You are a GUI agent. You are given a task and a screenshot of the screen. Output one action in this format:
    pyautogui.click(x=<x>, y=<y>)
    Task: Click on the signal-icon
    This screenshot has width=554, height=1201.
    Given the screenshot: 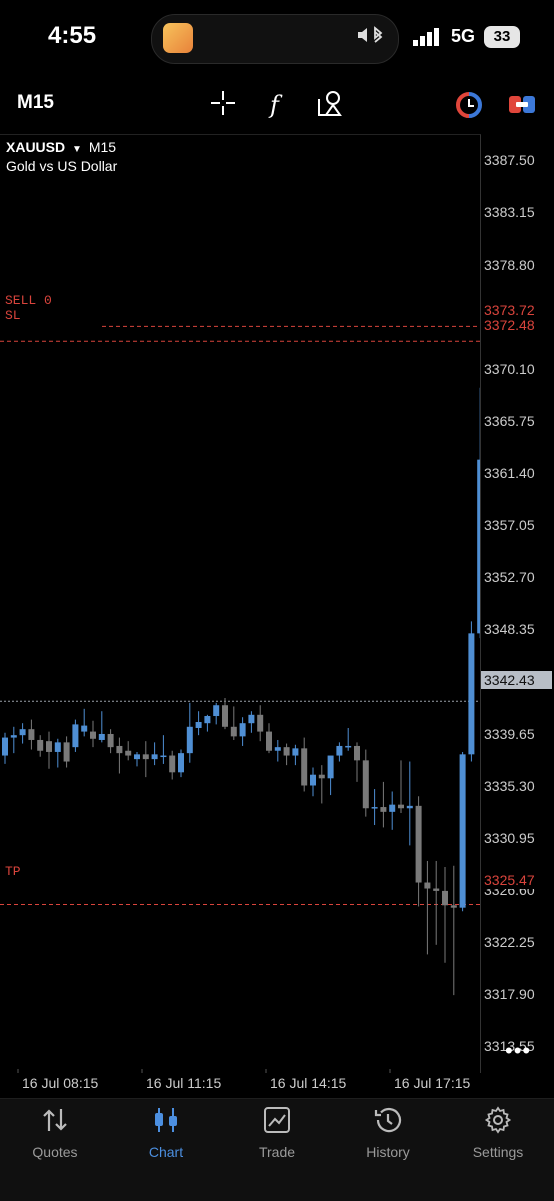 What is the action you would take?
    pyautogui.click(x=428, y=39)
    